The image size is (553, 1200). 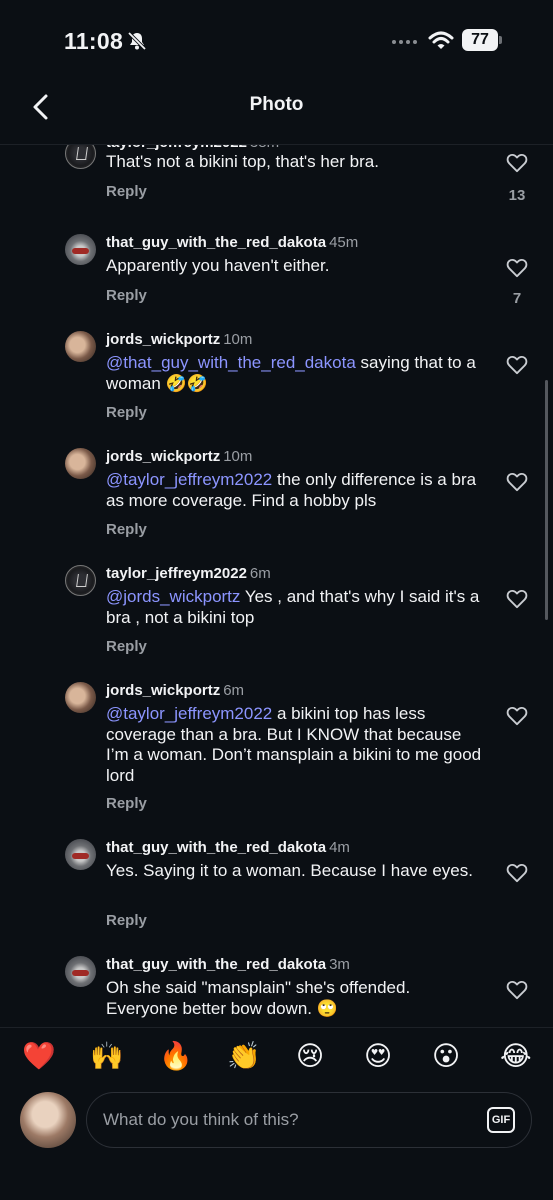 I want to click on comment-time: 38m, so click(x=264, y=148).